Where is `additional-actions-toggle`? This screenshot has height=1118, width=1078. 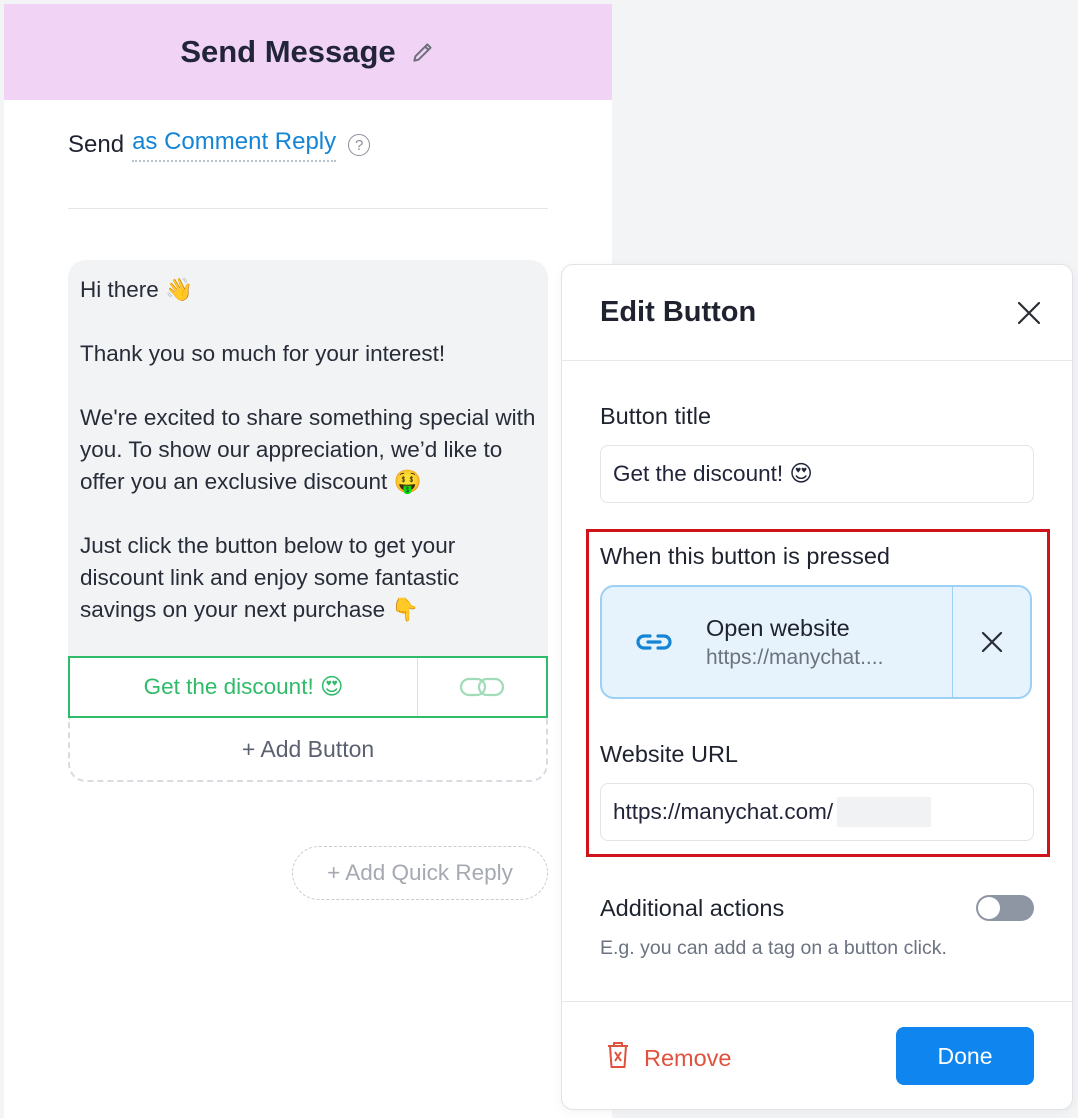 additional-actions-toggle is located at coordinates (1005, 908).